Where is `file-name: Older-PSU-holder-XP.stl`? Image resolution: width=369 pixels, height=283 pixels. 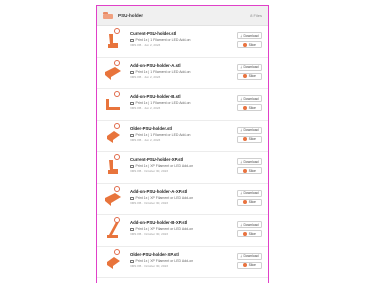 file-name: Older-PSU-holder-XP.stl is located at coordinates (185, 255).